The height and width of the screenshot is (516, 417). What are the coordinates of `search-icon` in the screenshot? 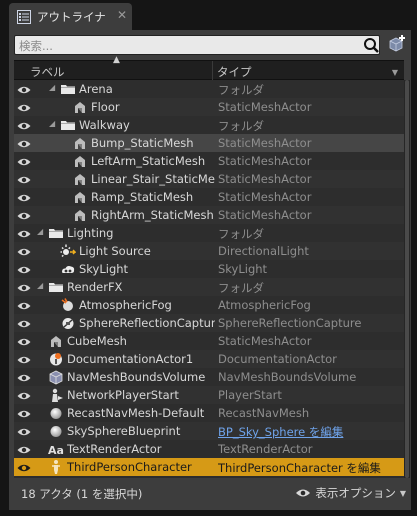 It's located at (371, 45).